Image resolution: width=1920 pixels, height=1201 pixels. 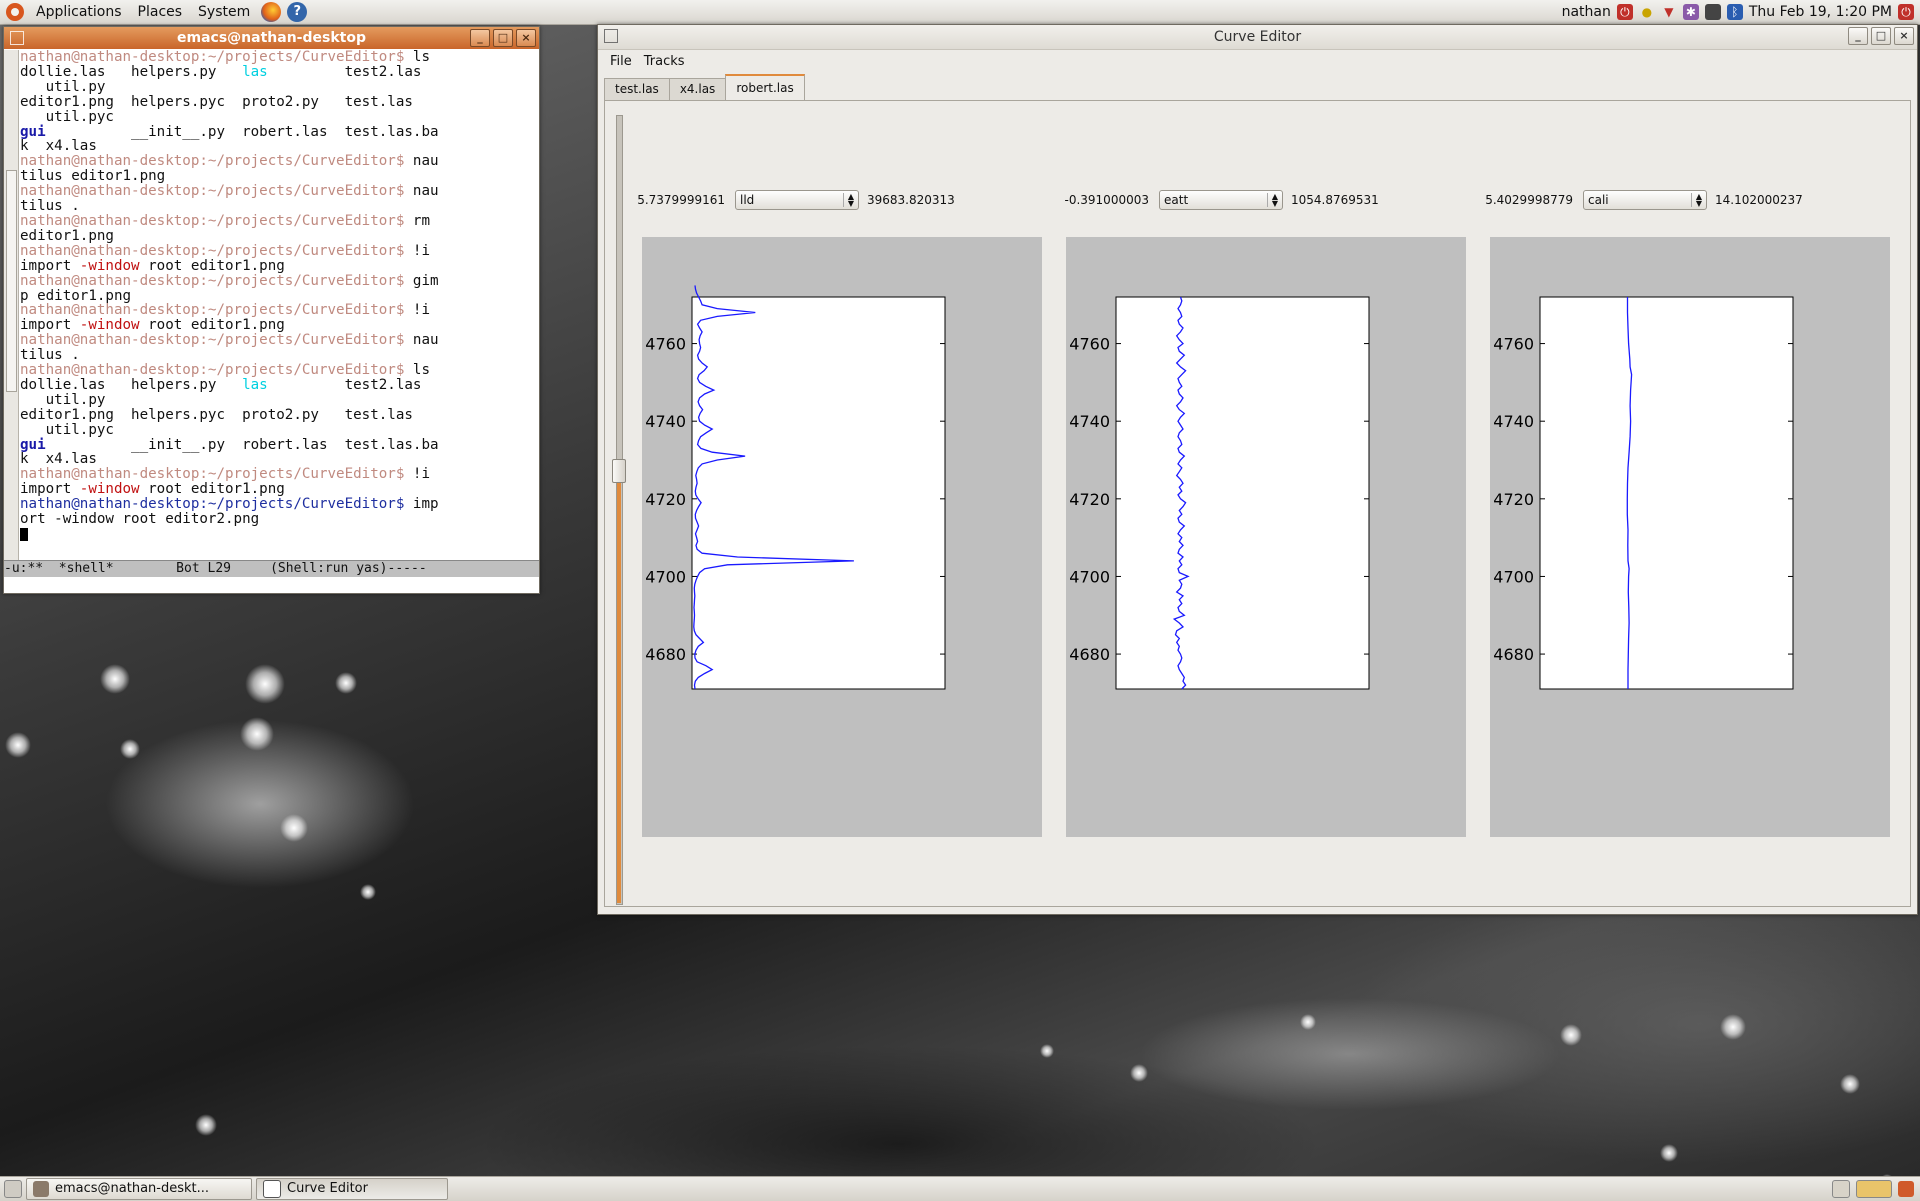 What do you see at coordinates (273, 176) in the screenshot?
I see `shell-line: tilus editor1.png` at bounding box center [273, 176].